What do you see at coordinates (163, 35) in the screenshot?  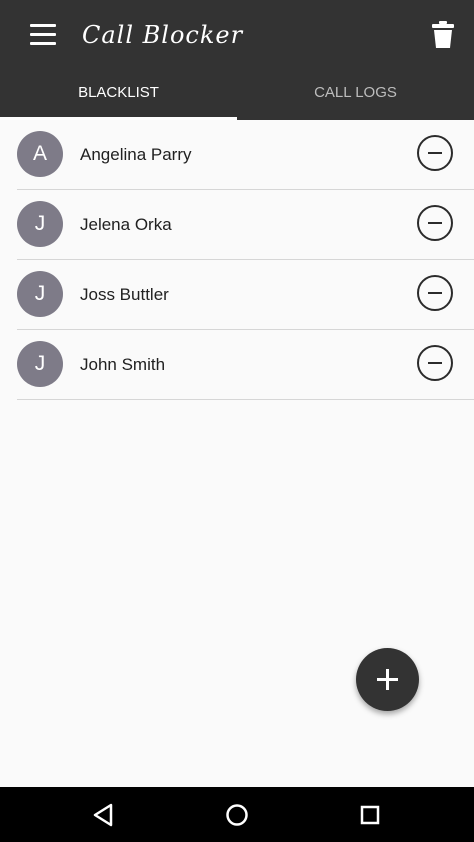 I see `app-title: Call Blocker` at bounding box center [163, 35].